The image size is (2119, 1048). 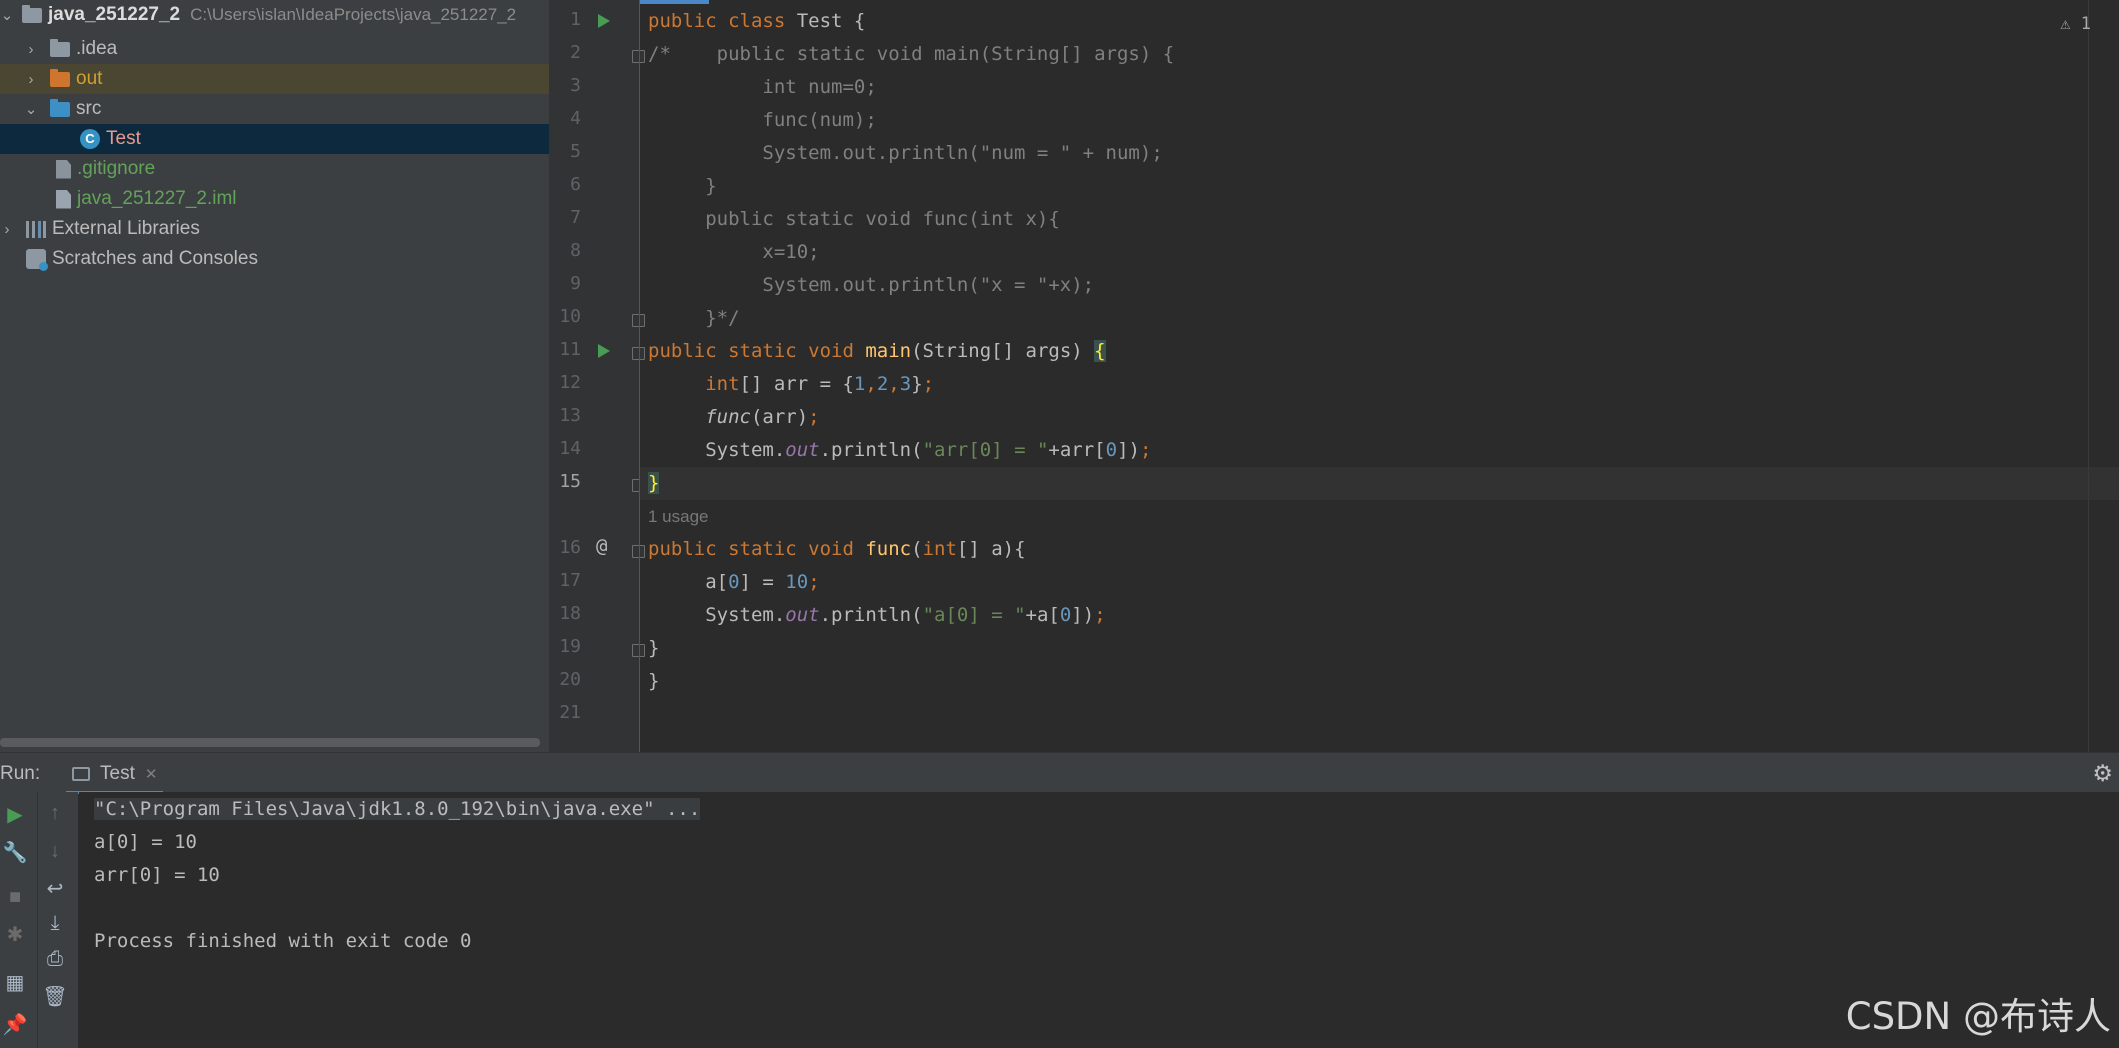 What do you see at coordinates (114, 14) in the screenshot?
I see `project-root-name: java_251227_2` at bounding box center [114, 14].